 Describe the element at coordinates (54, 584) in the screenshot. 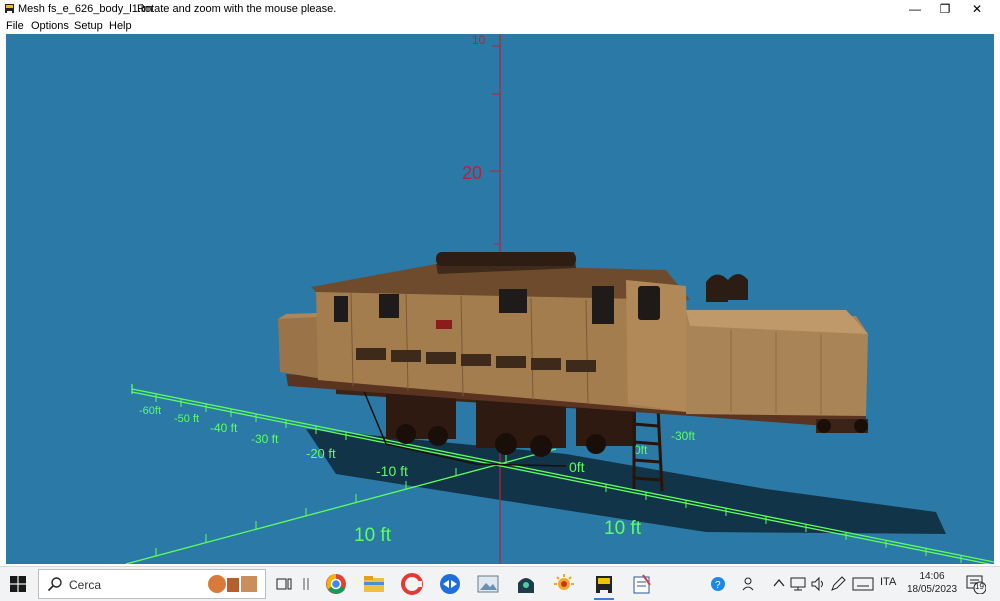

I see `search-icon` at that location.